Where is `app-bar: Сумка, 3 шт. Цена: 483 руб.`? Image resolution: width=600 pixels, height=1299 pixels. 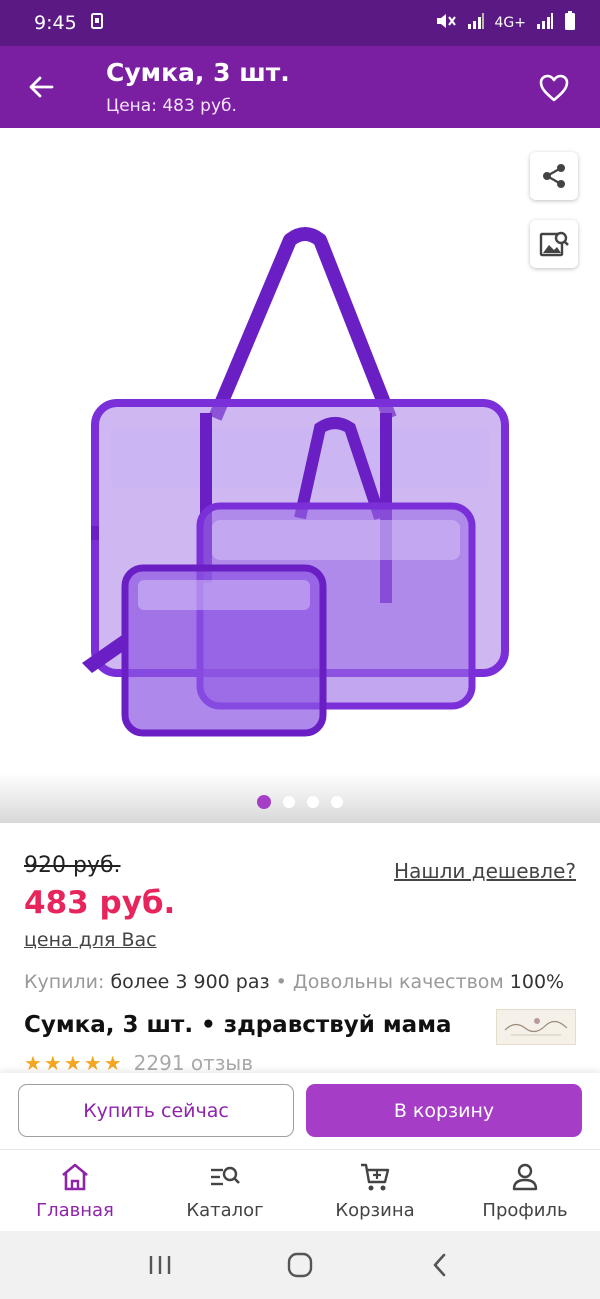
app-bar: Сумка, 3 шт. Цена: 483 руб. is located at coordinates (300, 87).